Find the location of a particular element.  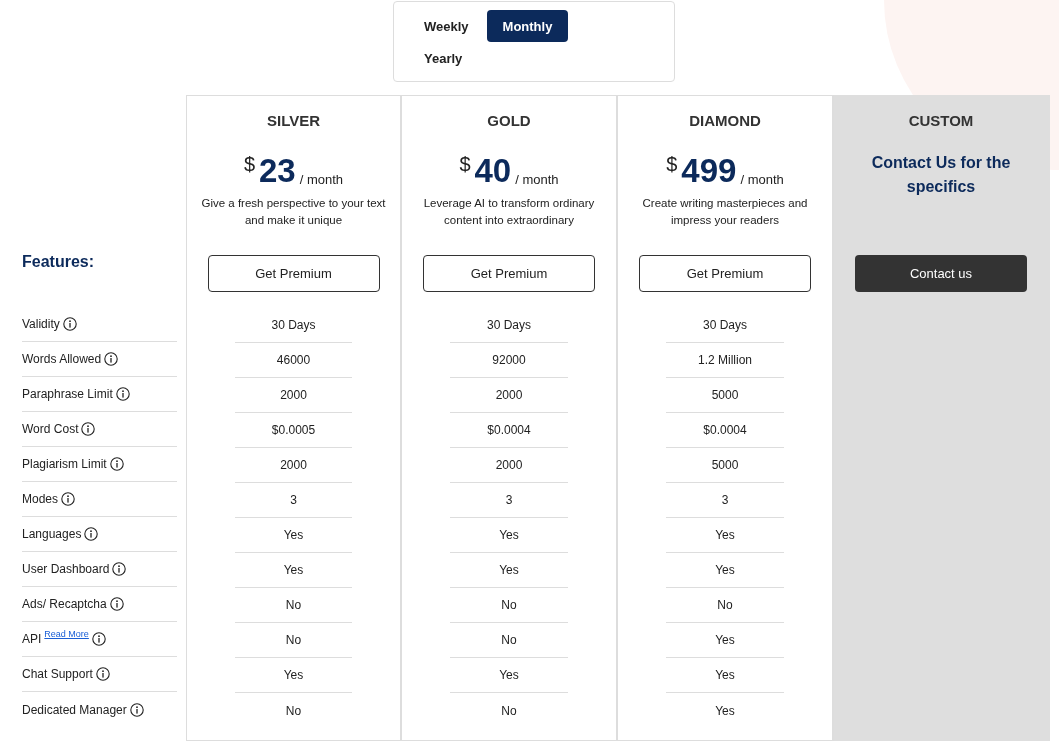

plan-description: Create writing masterpieces and impress your readers is located at coordinates (725, 212).